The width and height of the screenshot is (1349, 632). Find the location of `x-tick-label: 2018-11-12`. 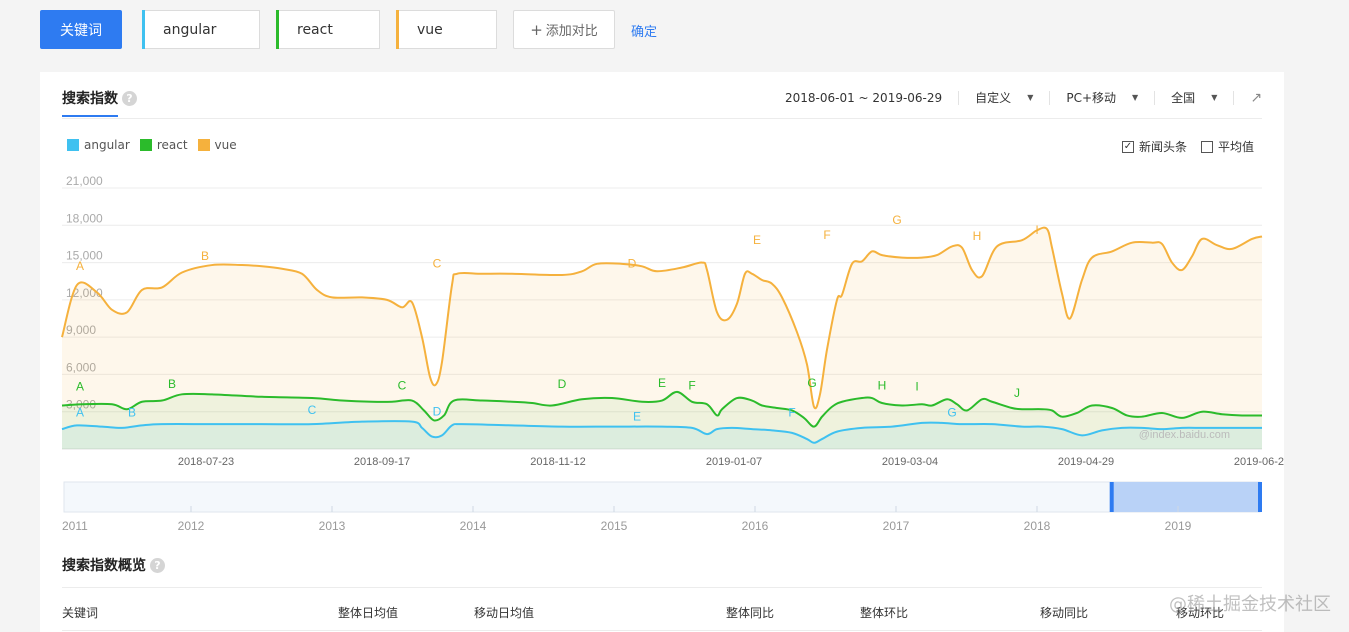

x-tick-label: 2018-11-12 is located at coordinates (557, 462).